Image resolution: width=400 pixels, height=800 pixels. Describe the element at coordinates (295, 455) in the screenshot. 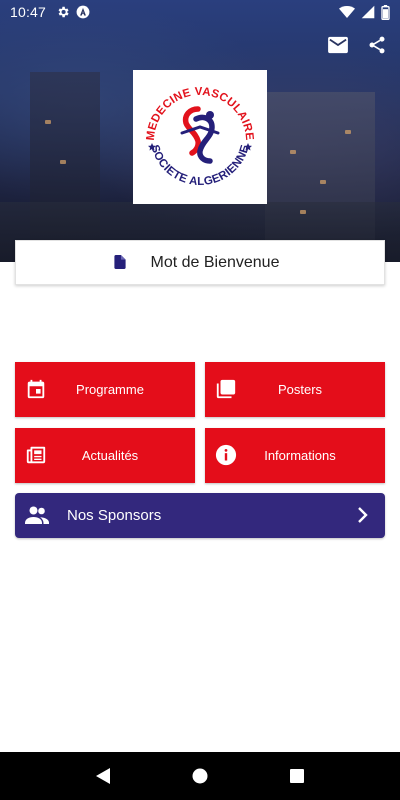

I see `informations-button: Informations` at that location.